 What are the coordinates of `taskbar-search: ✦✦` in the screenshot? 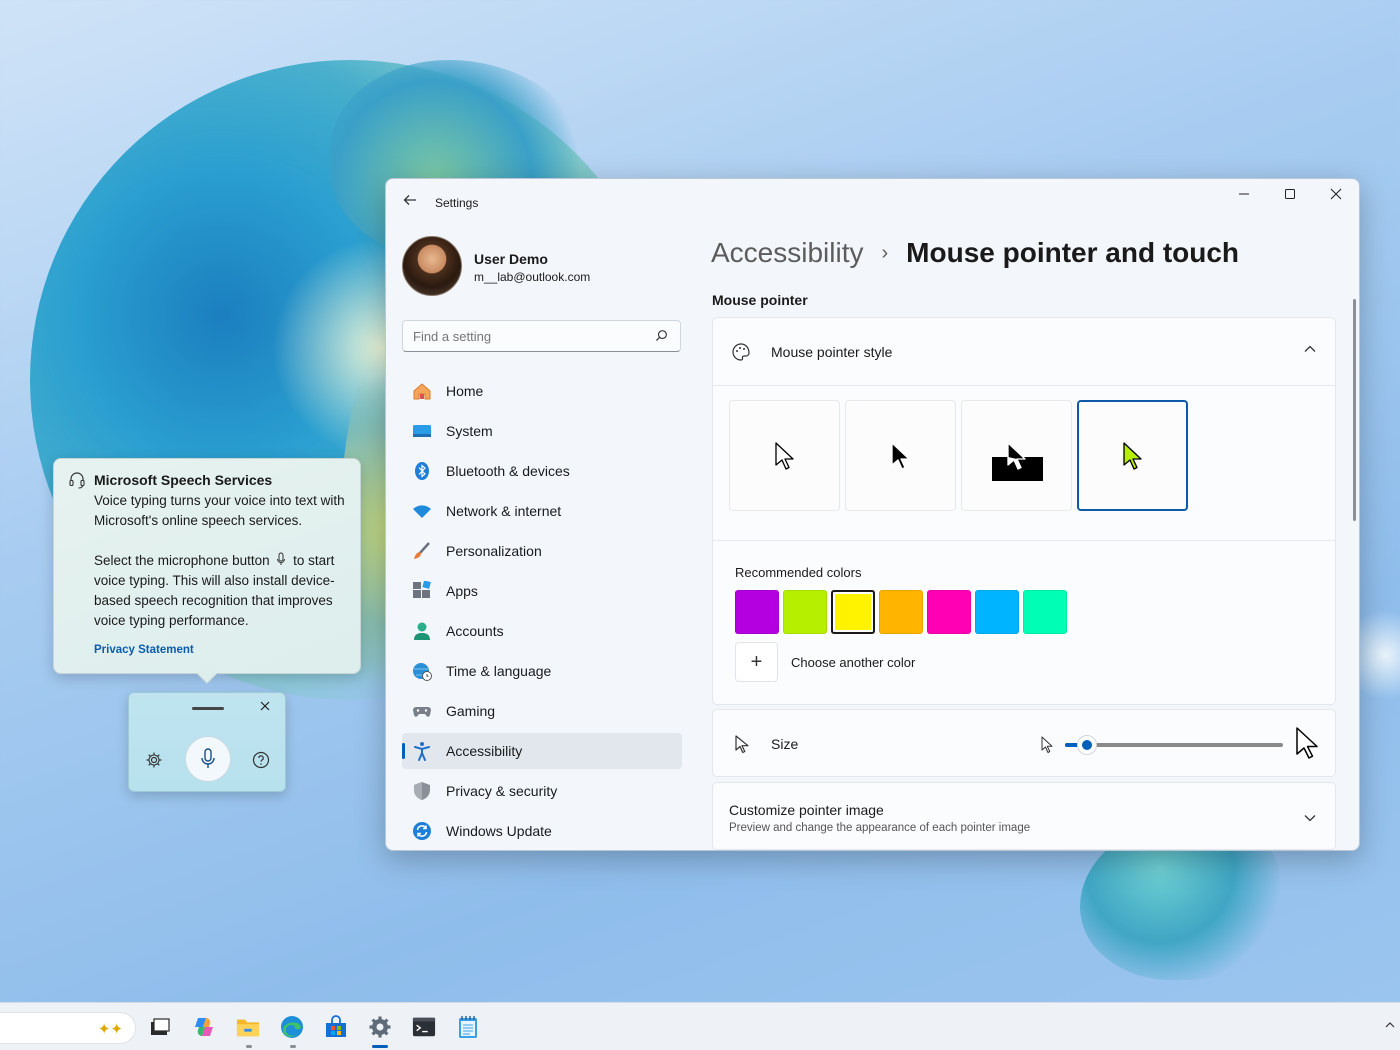 It's located at (68, 1028).